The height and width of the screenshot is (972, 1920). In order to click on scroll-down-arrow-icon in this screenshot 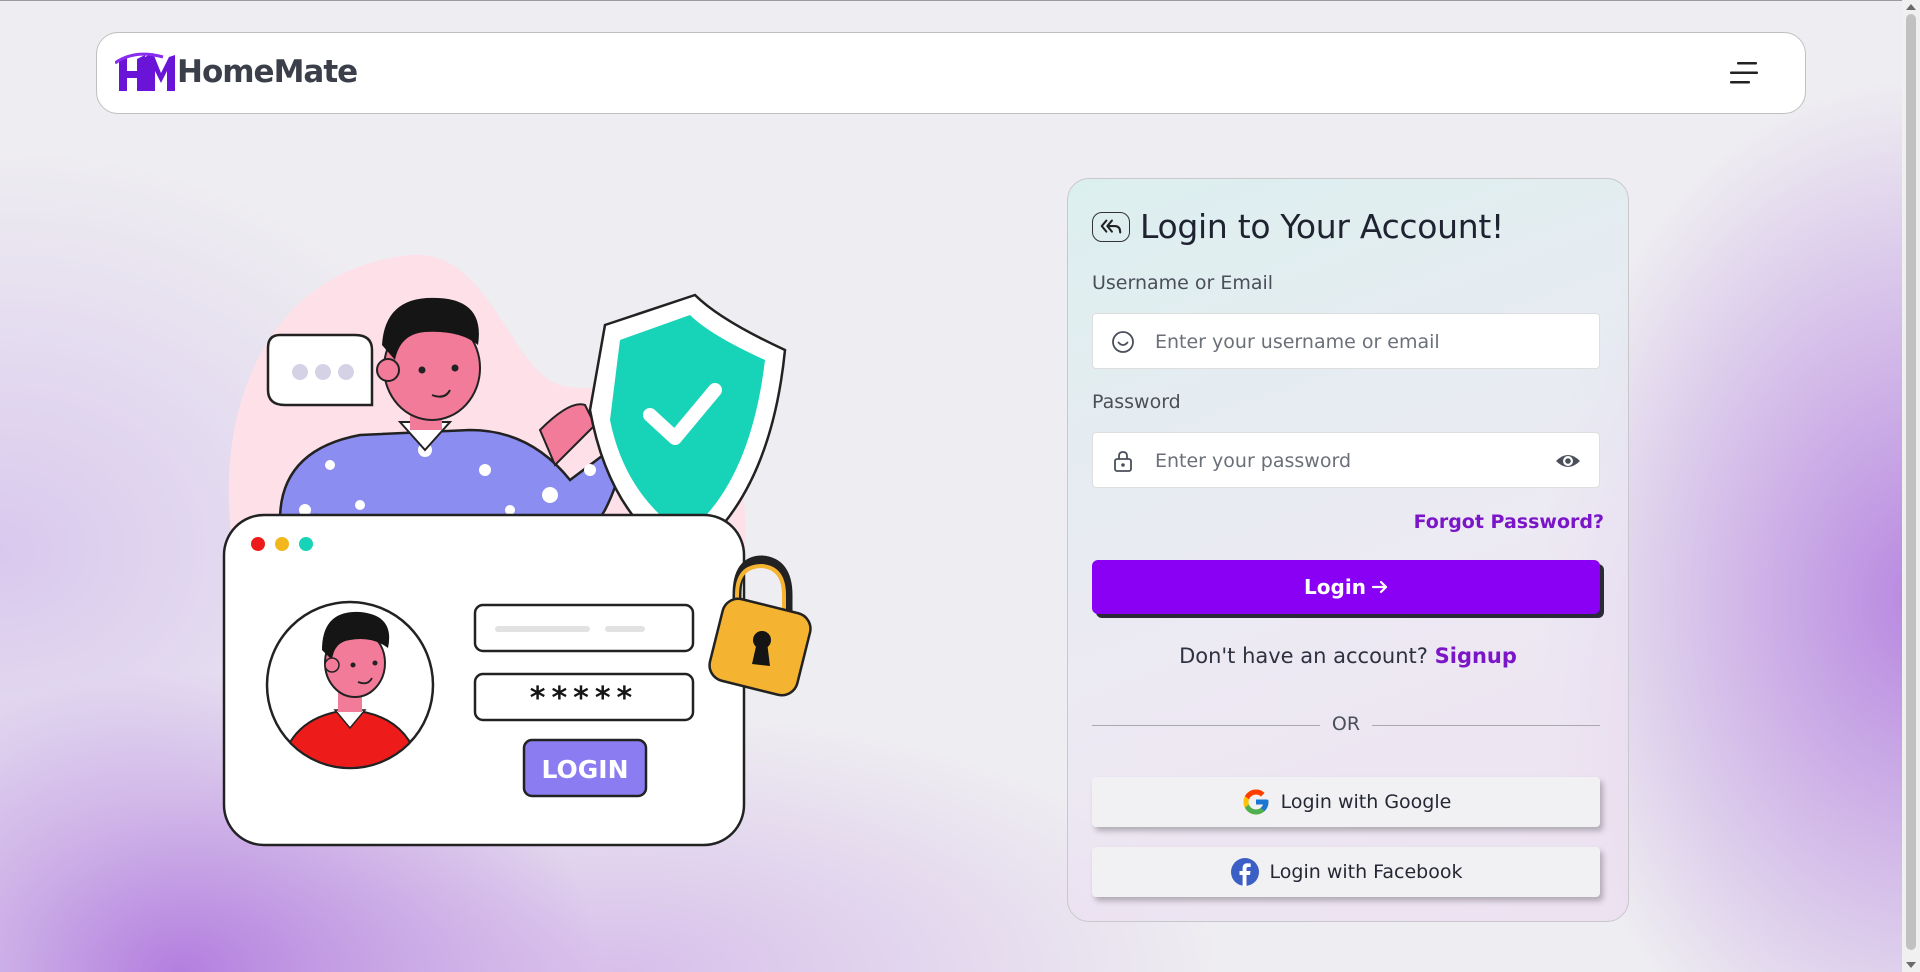, I will do `click(1911, 965)`.